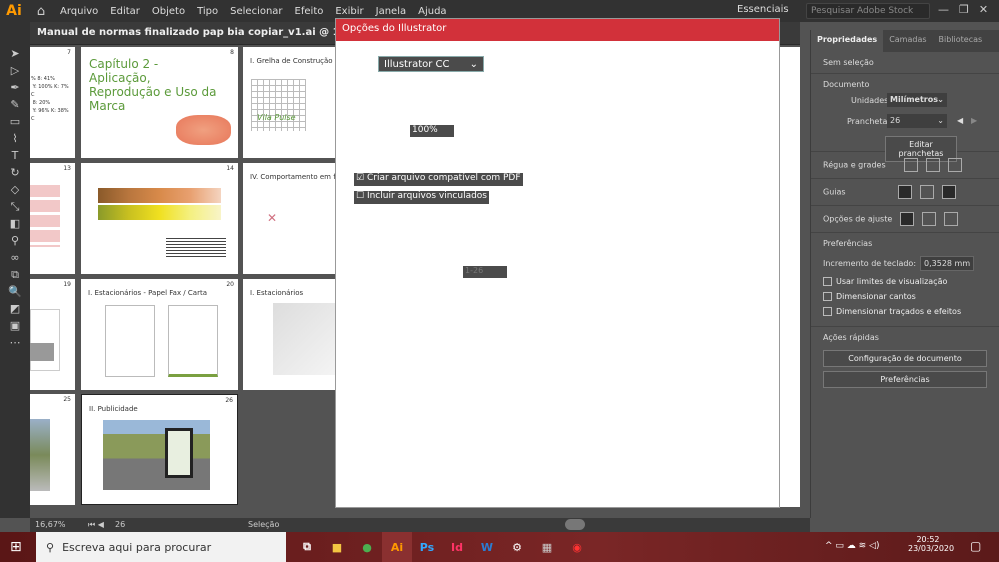  I want to click on close-icon: ✕, so click(983, 9).